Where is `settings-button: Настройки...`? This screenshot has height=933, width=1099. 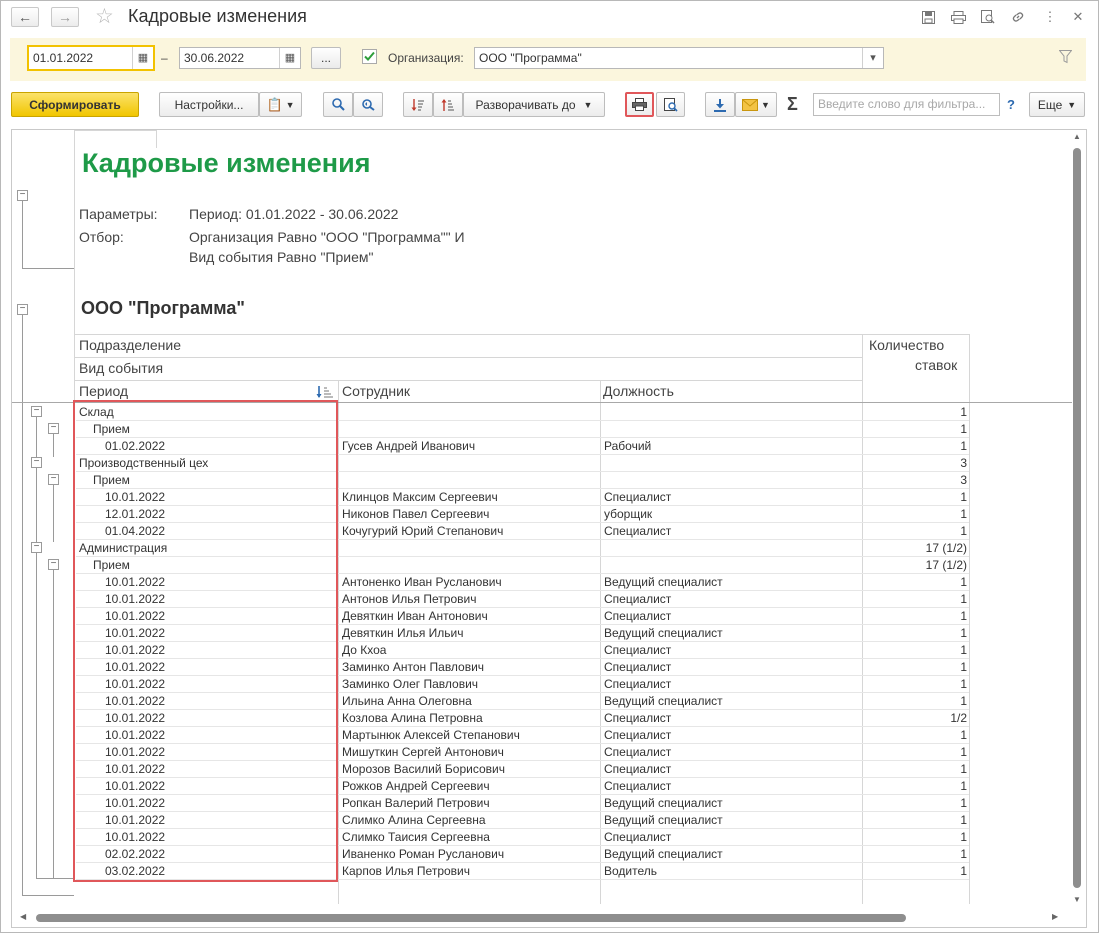 settings-button: Настройки... is located at coordinates (209, 104).